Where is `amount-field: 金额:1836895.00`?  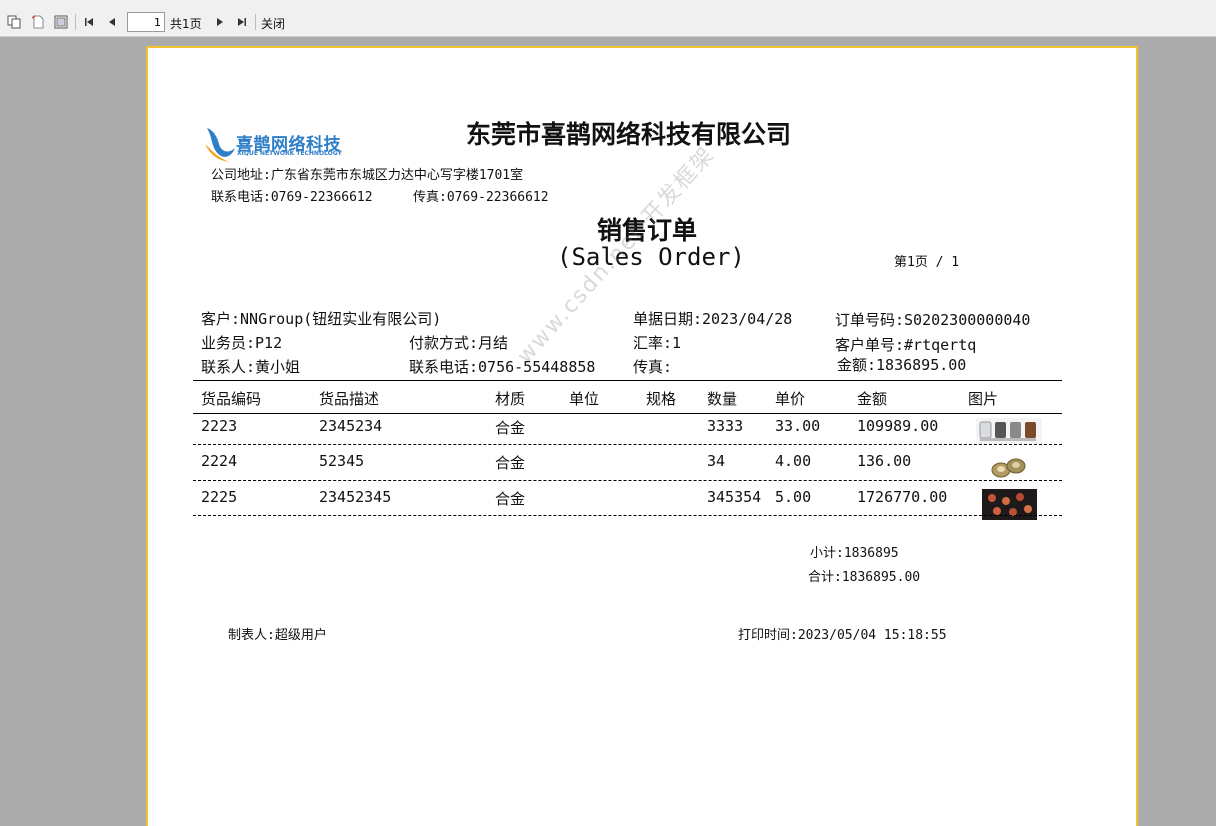 amount-field: 金额:1836895.00 is located at coordinates (902, 365).